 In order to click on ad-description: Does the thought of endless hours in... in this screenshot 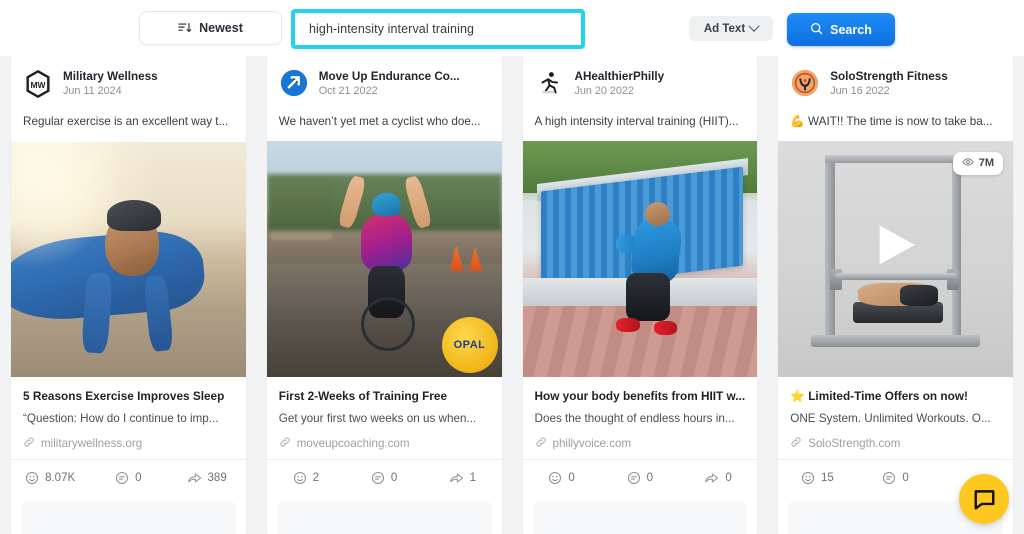, I will do `click(634, 419)`.